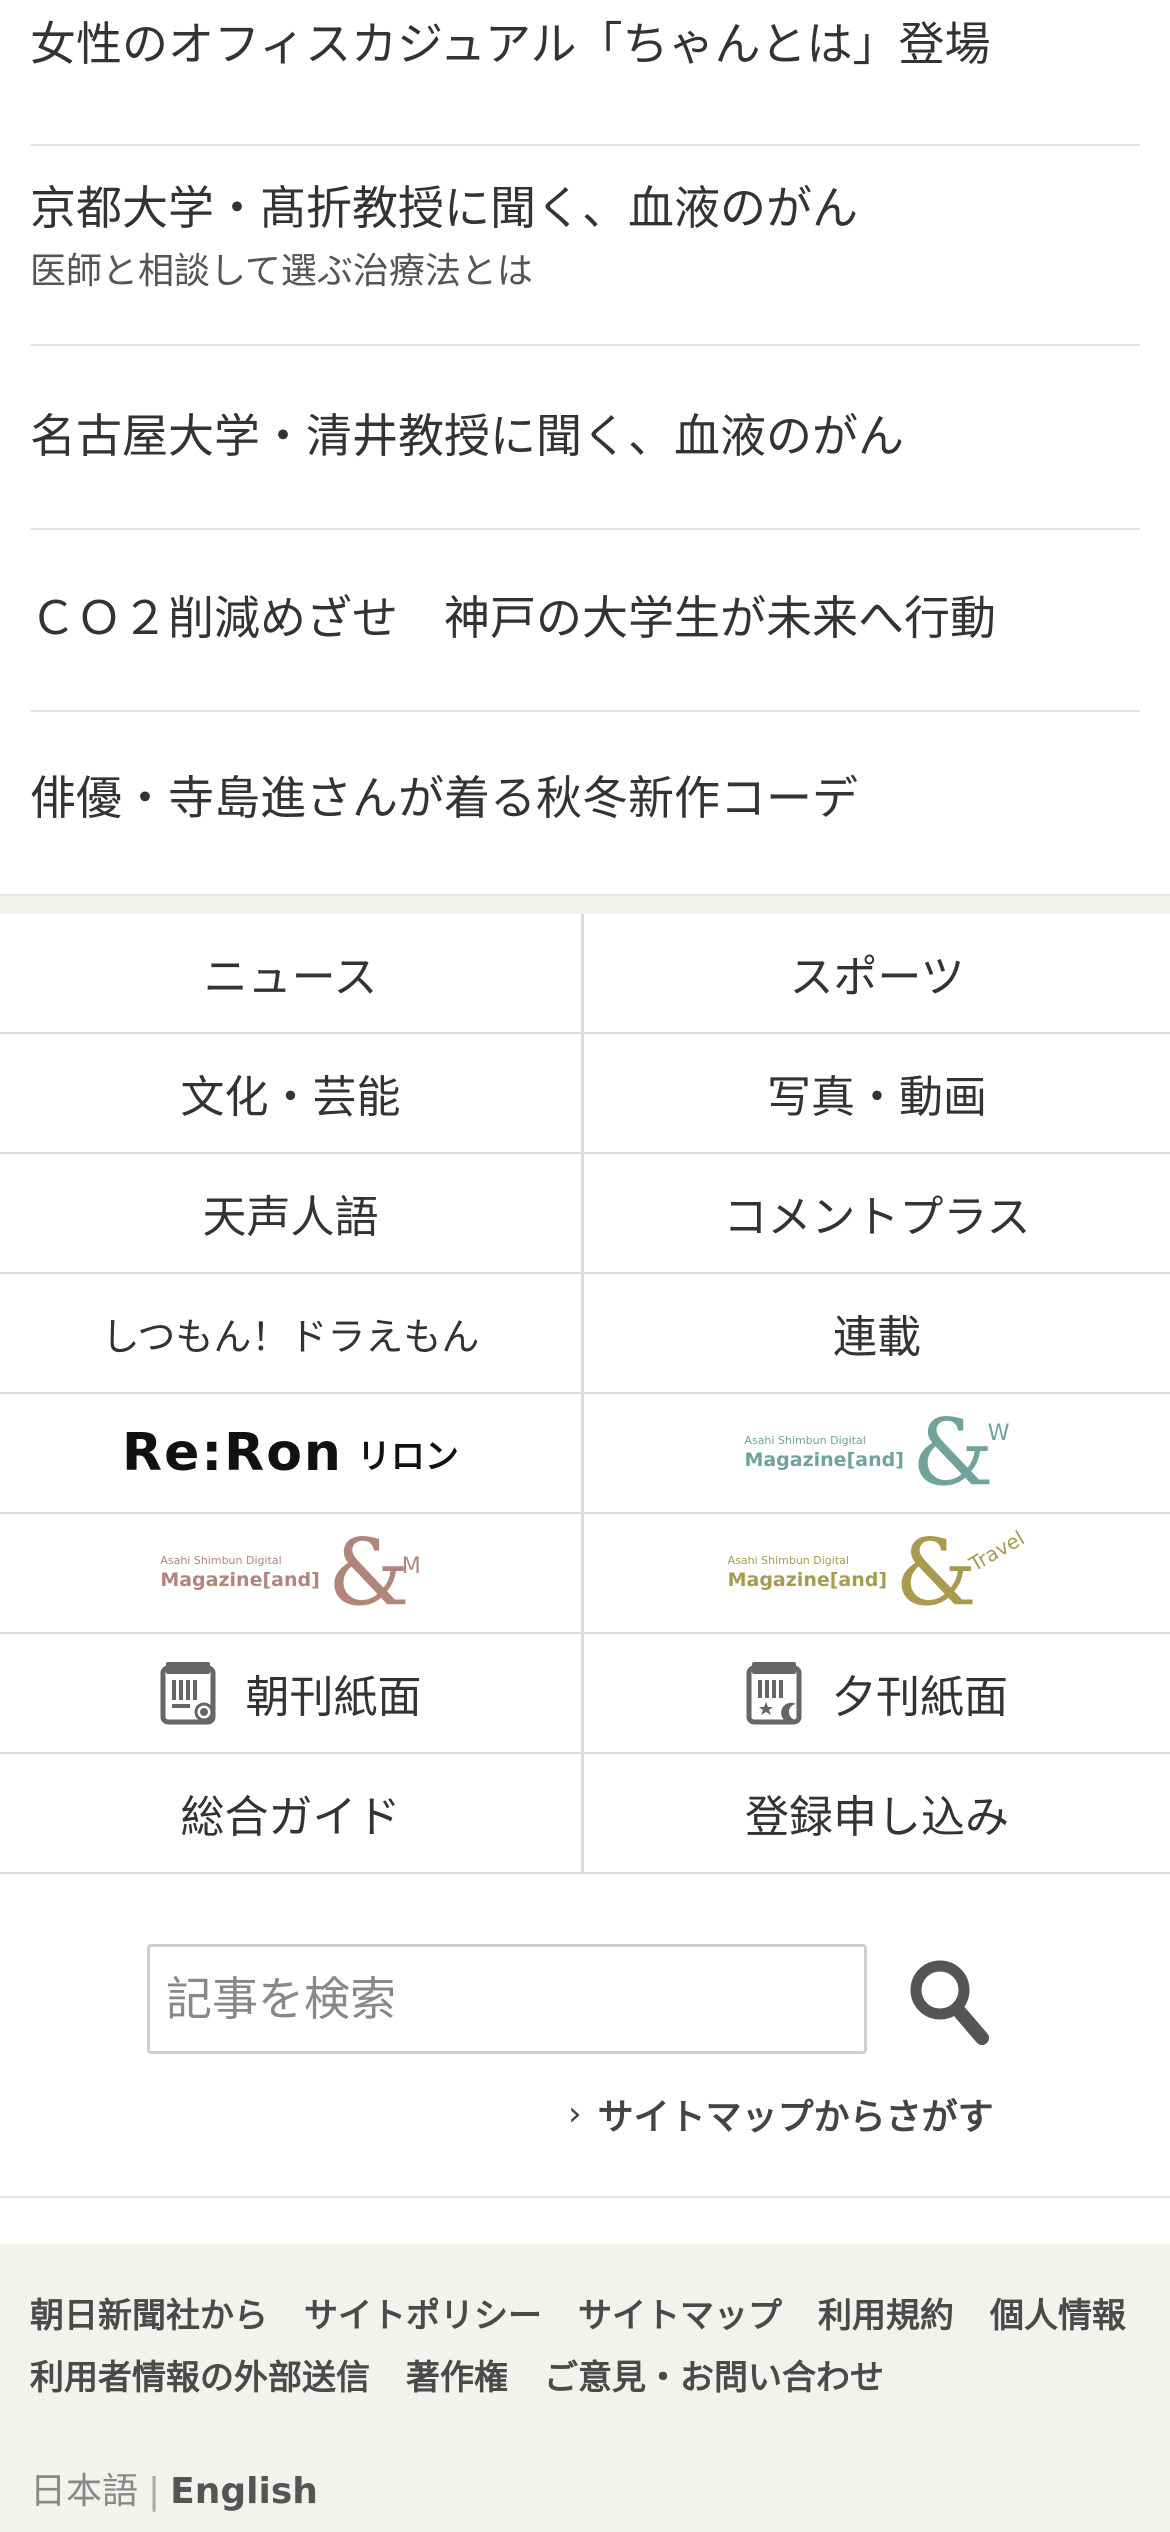 This screenshot has height=2532, width=1170. Describe the element at coordinates (407, 1456) in the screenshot. I see `reron-logo-kana: リロン` at that location.